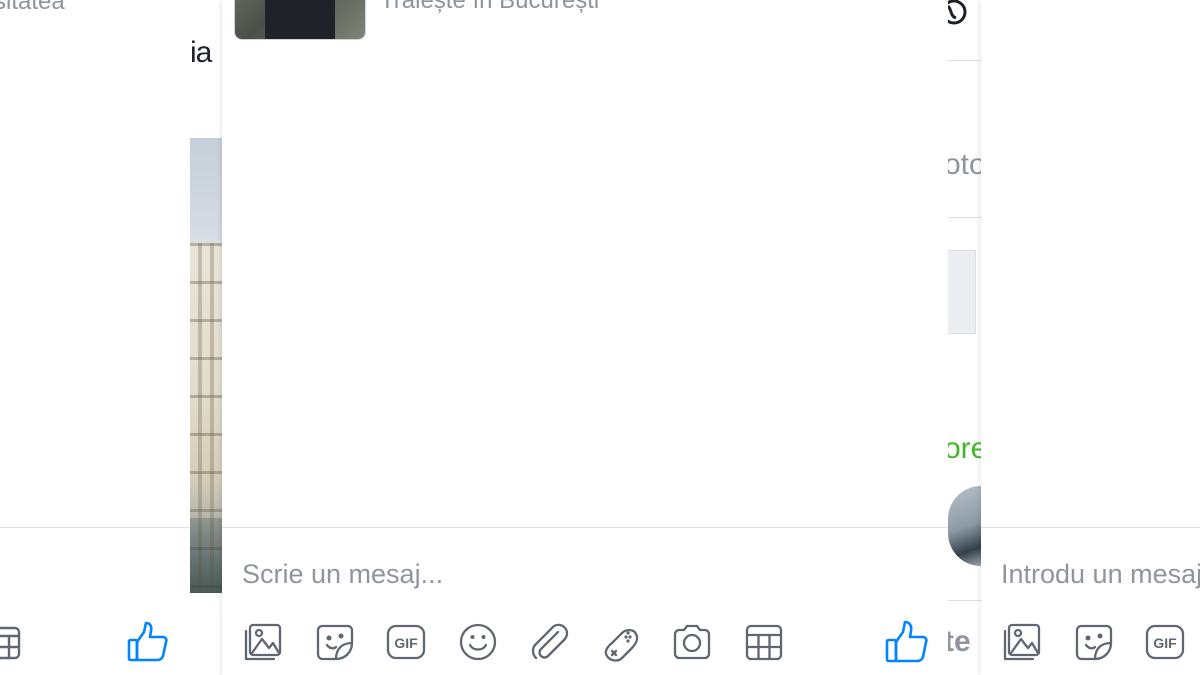 This screenshot has height=675, width=1200. I want to click on plan-icon, so click(764, 642).